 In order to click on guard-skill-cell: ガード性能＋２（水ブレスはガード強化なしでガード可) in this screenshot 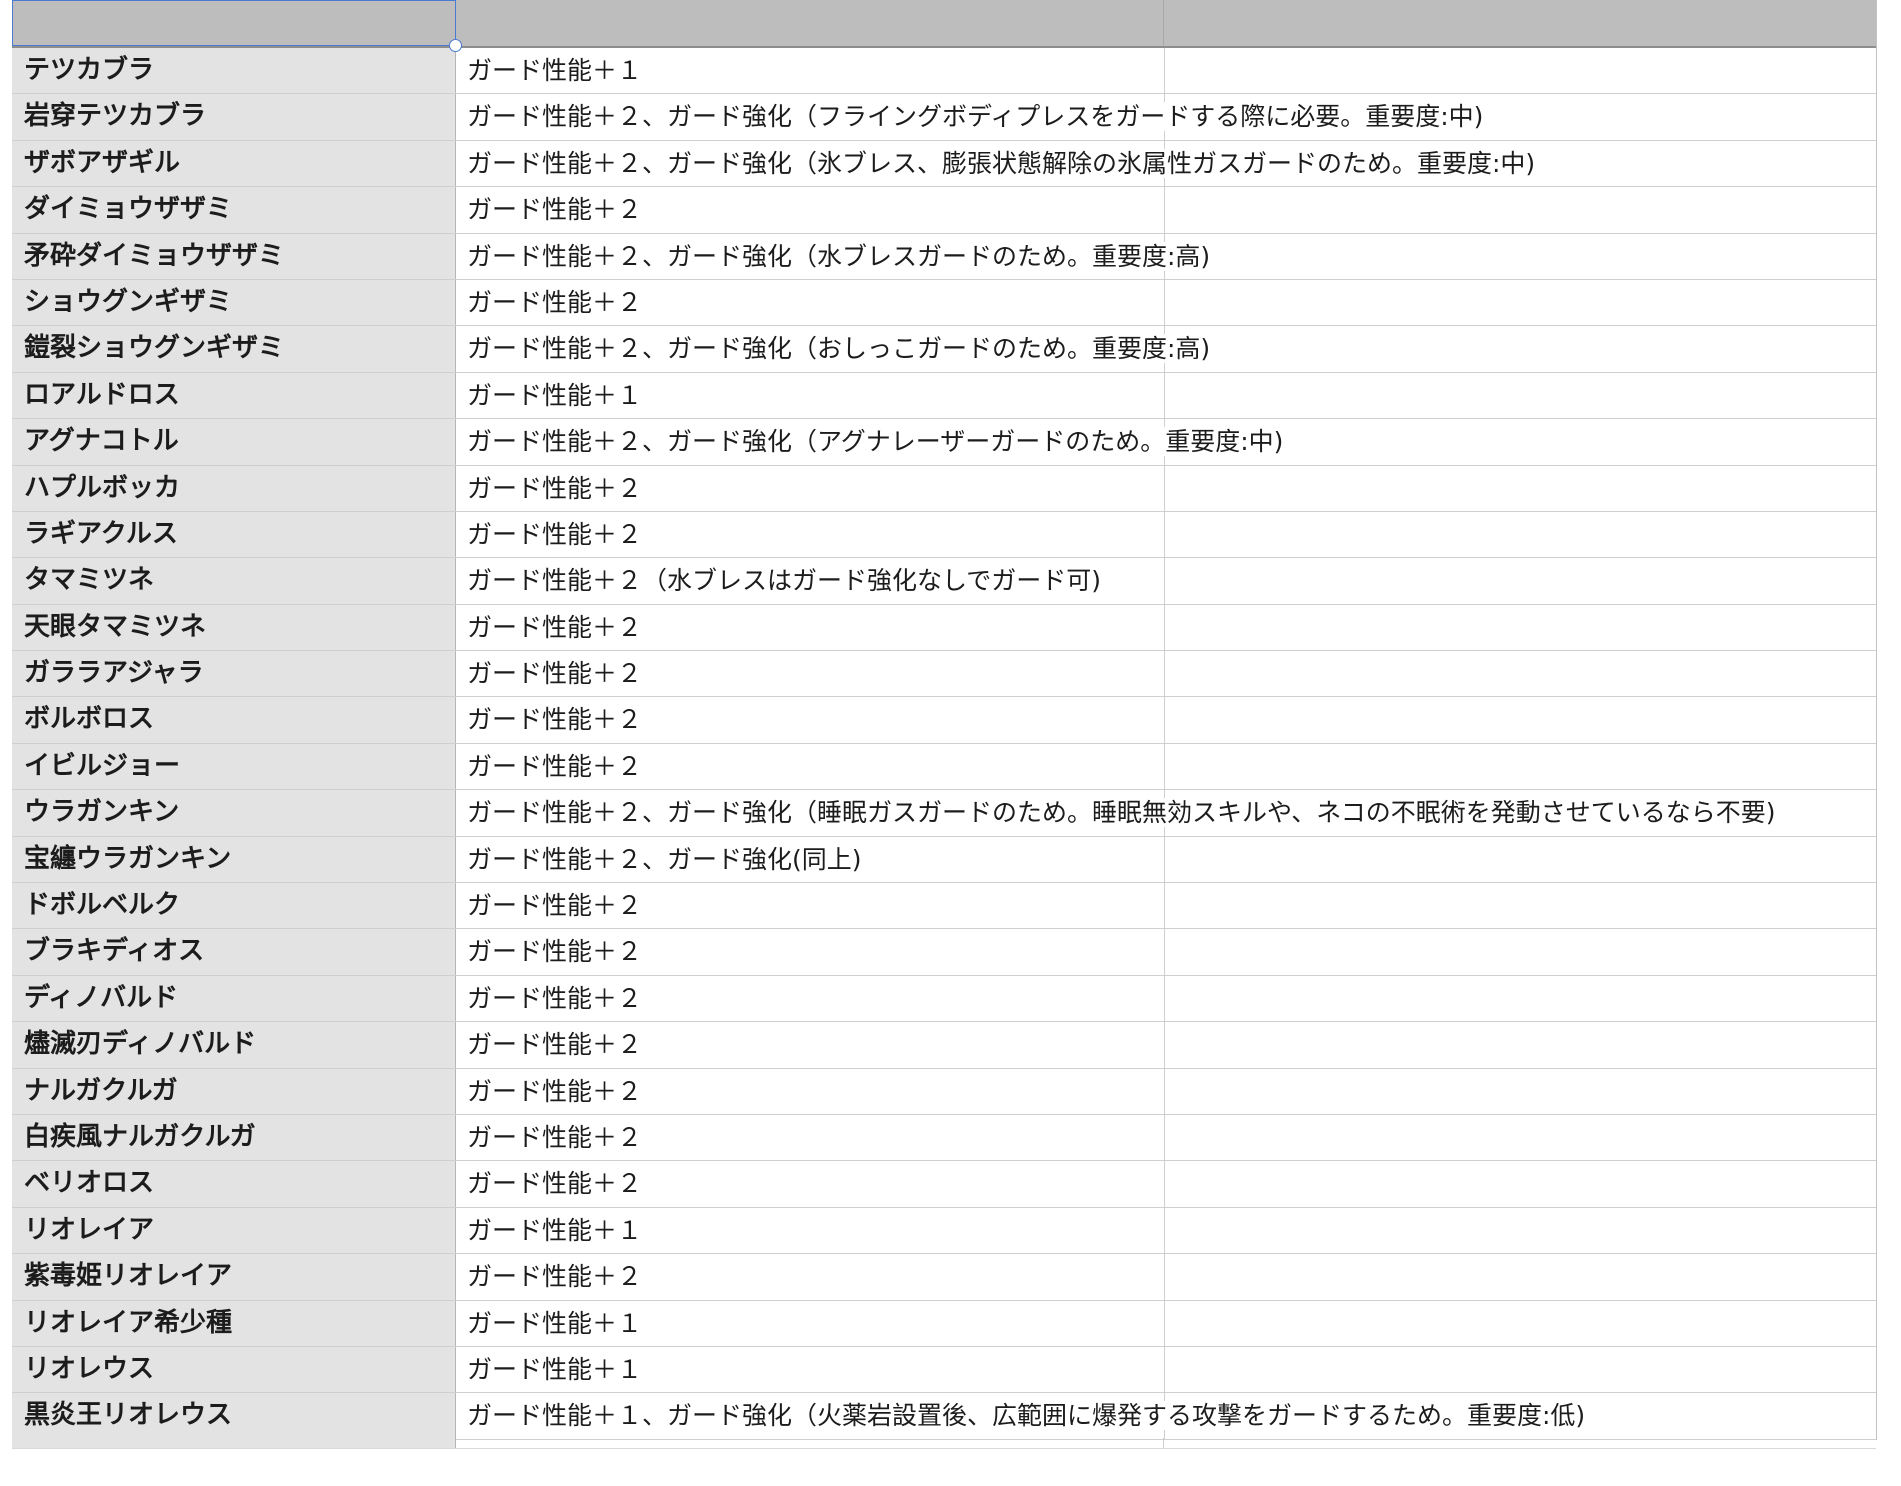, I will do `click(1166, 581)`.